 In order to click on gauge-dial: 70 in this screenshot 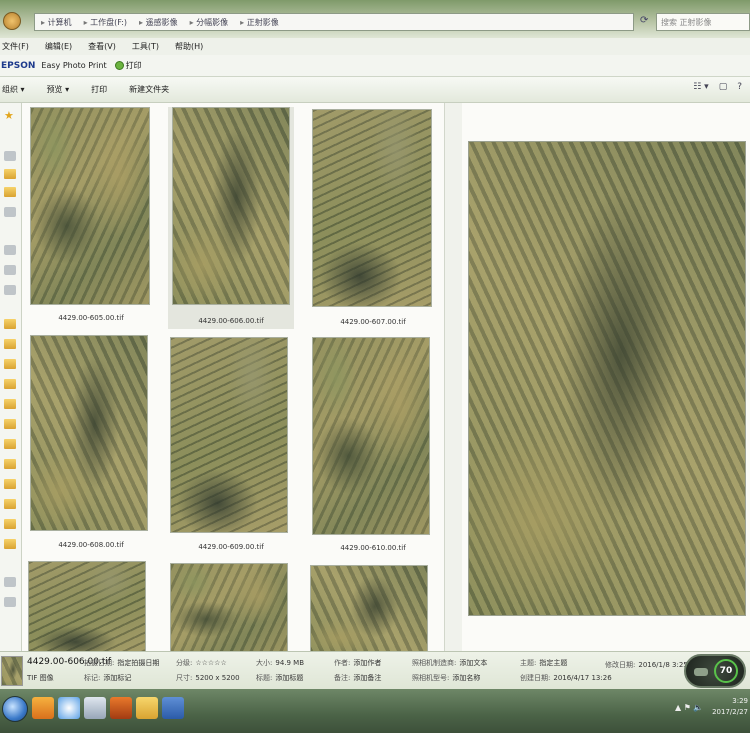, I will do `click(726, 671)`.